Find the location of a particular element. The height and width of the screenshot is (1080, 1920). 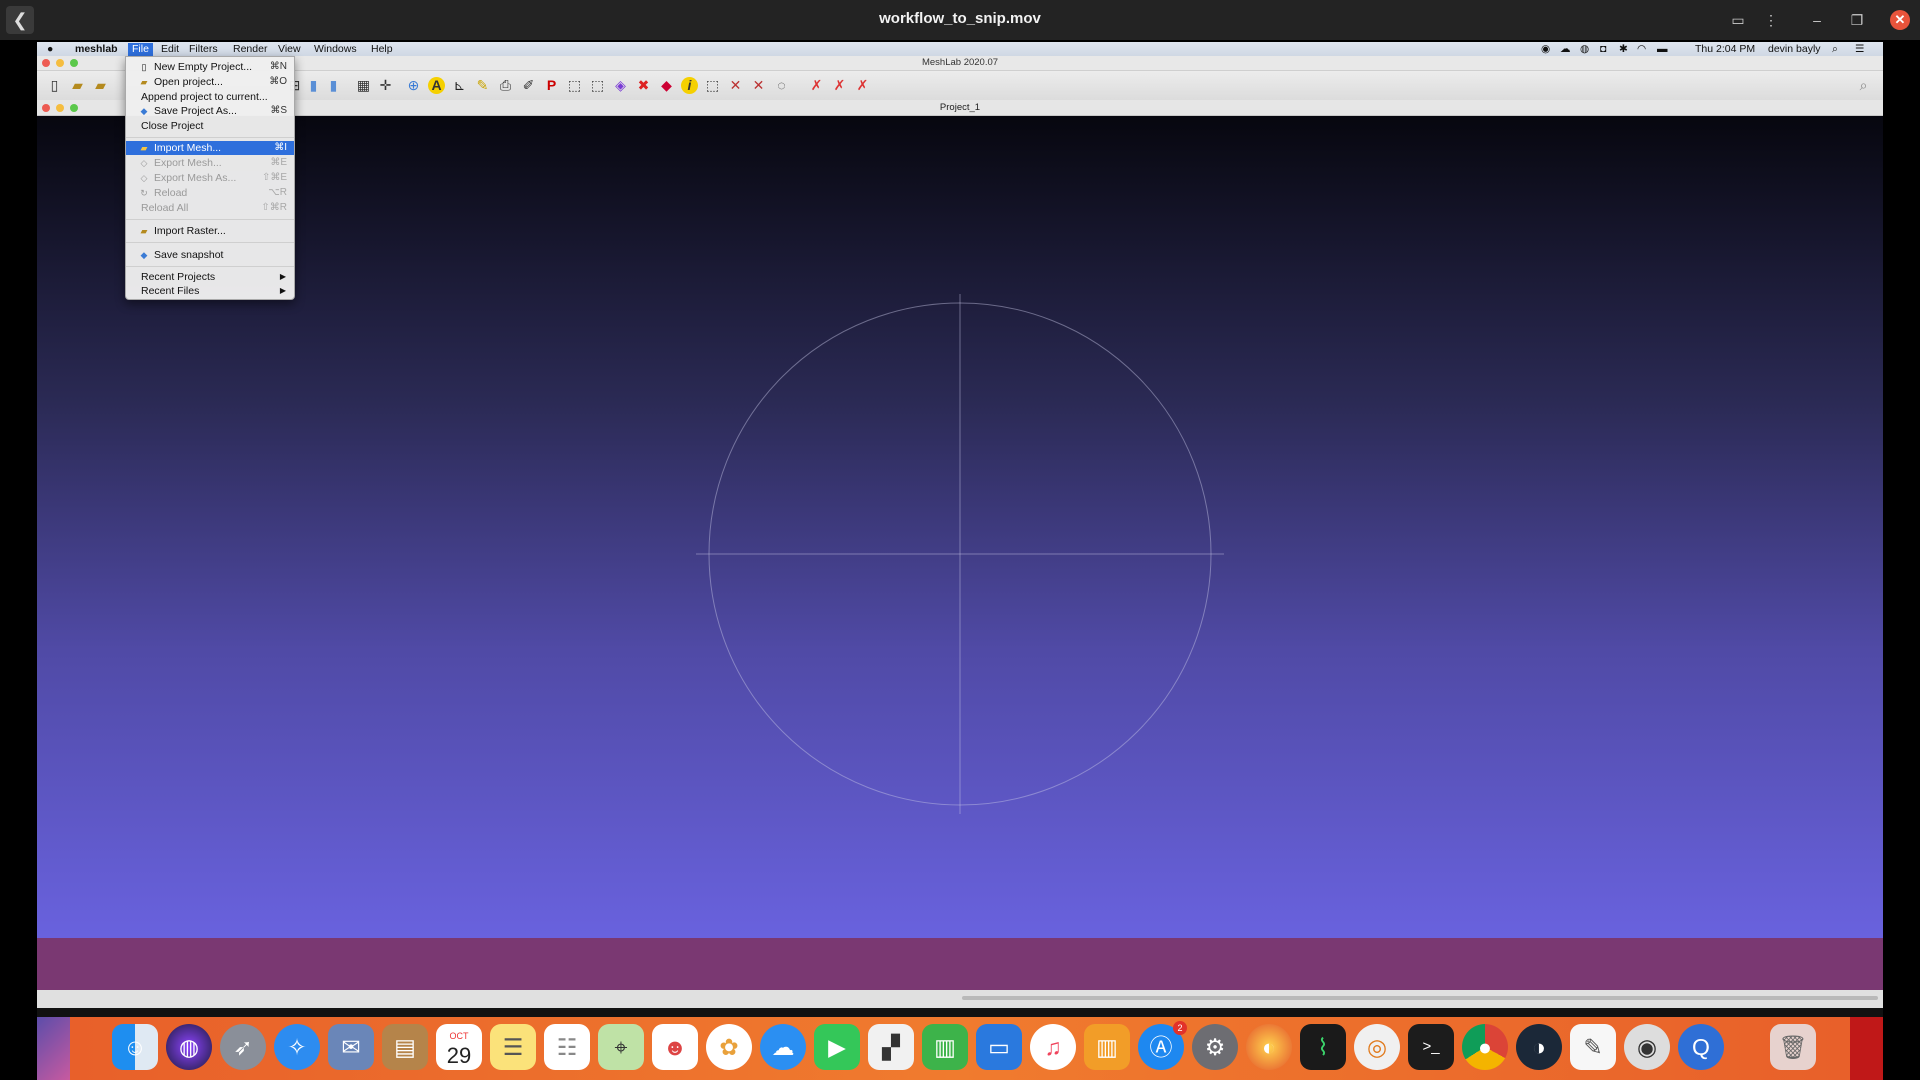

window-minimize-icon is located at coordinates (60, 63).